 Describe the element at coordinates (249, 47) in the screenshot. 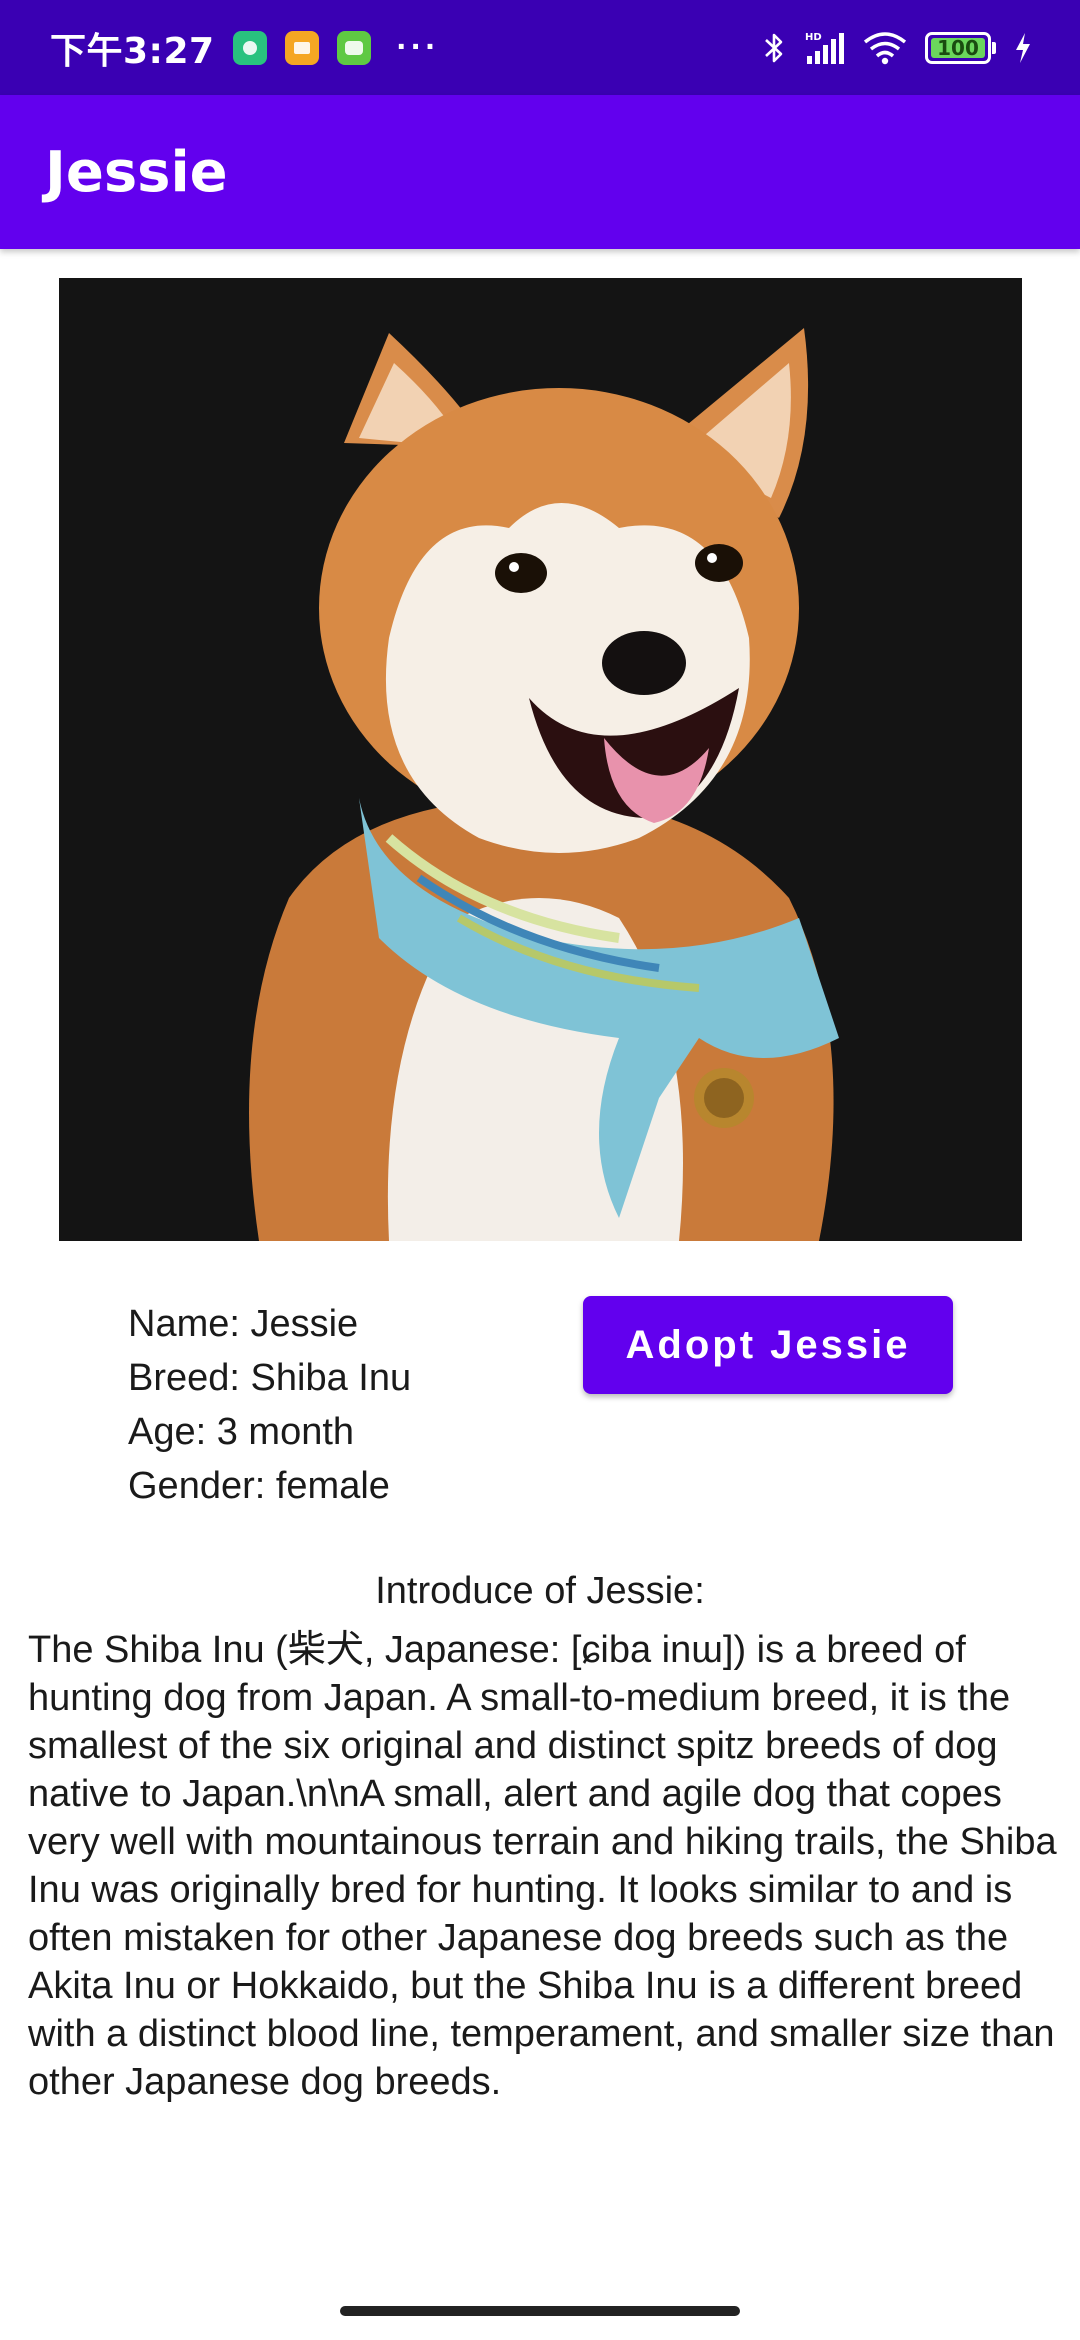

I see `security-app-icon` at that location.